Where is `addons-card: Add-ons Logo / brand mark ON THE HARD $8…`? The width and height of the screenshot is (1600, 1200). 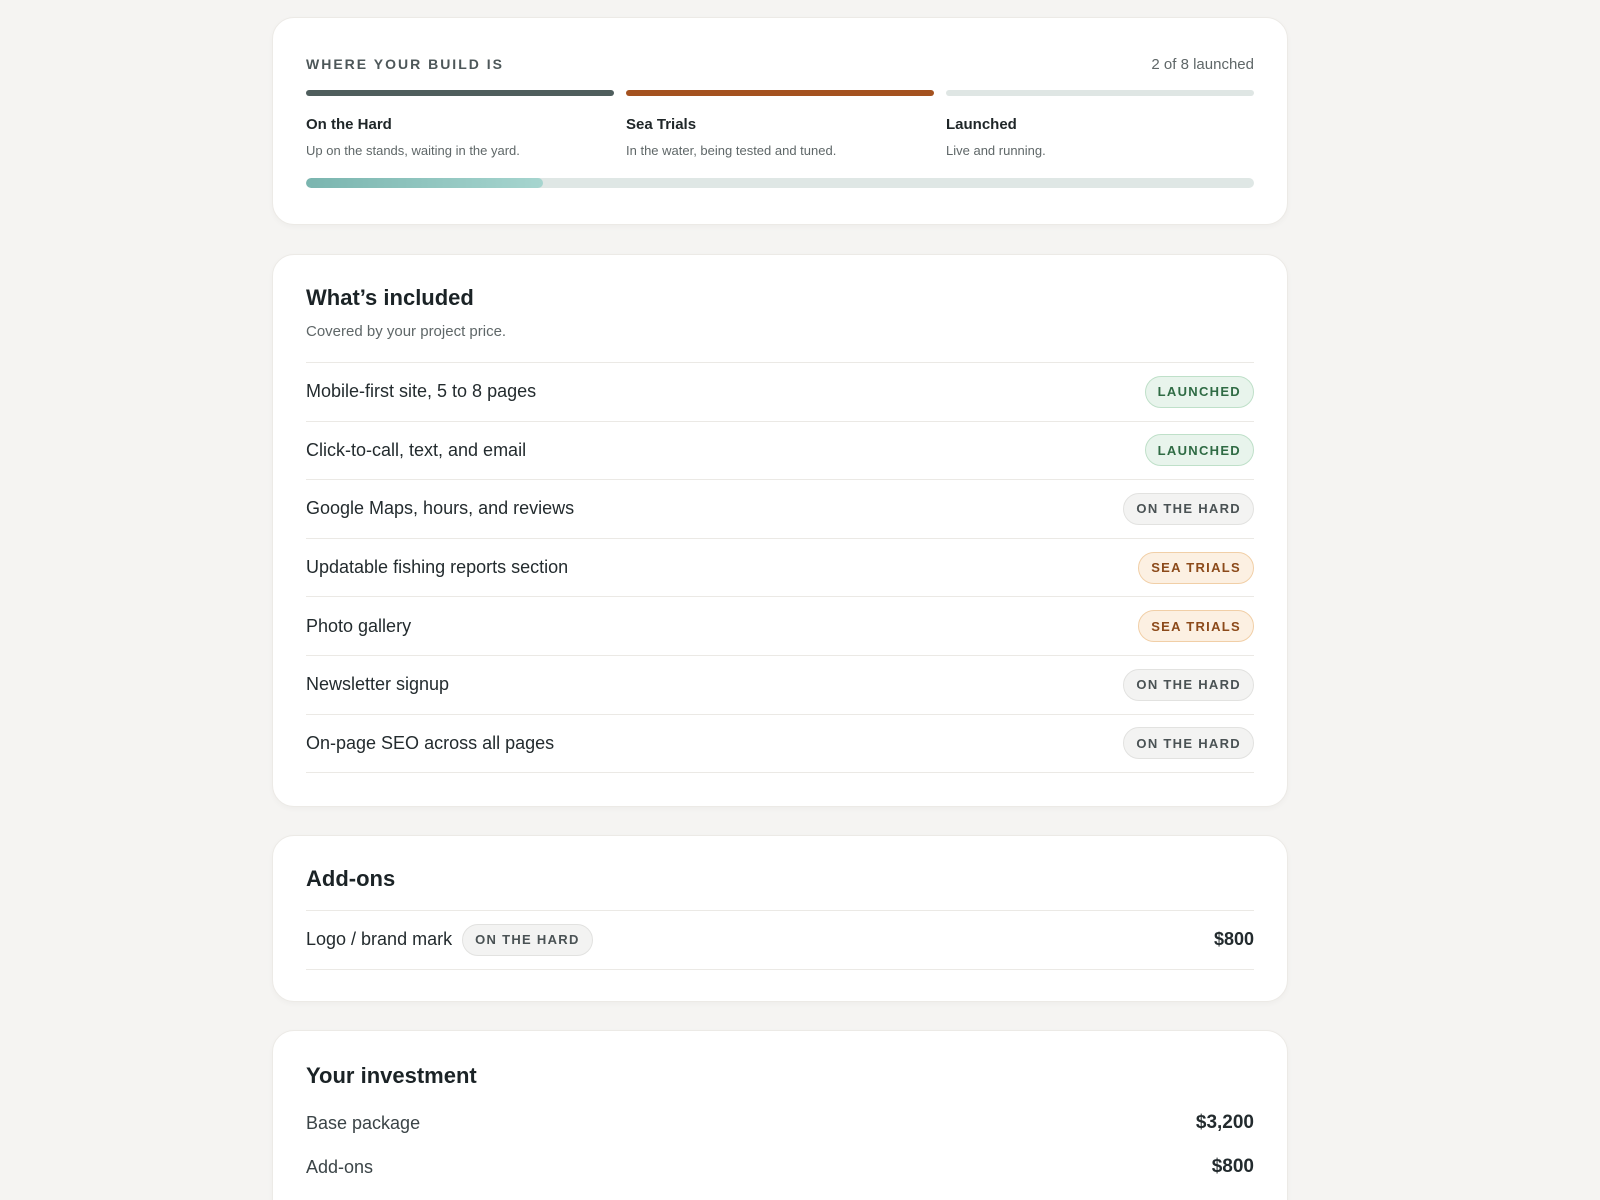
addons-card: Add-ons Logo / brand mark ON THE HARD $8… is located at coordinates (780, 918).